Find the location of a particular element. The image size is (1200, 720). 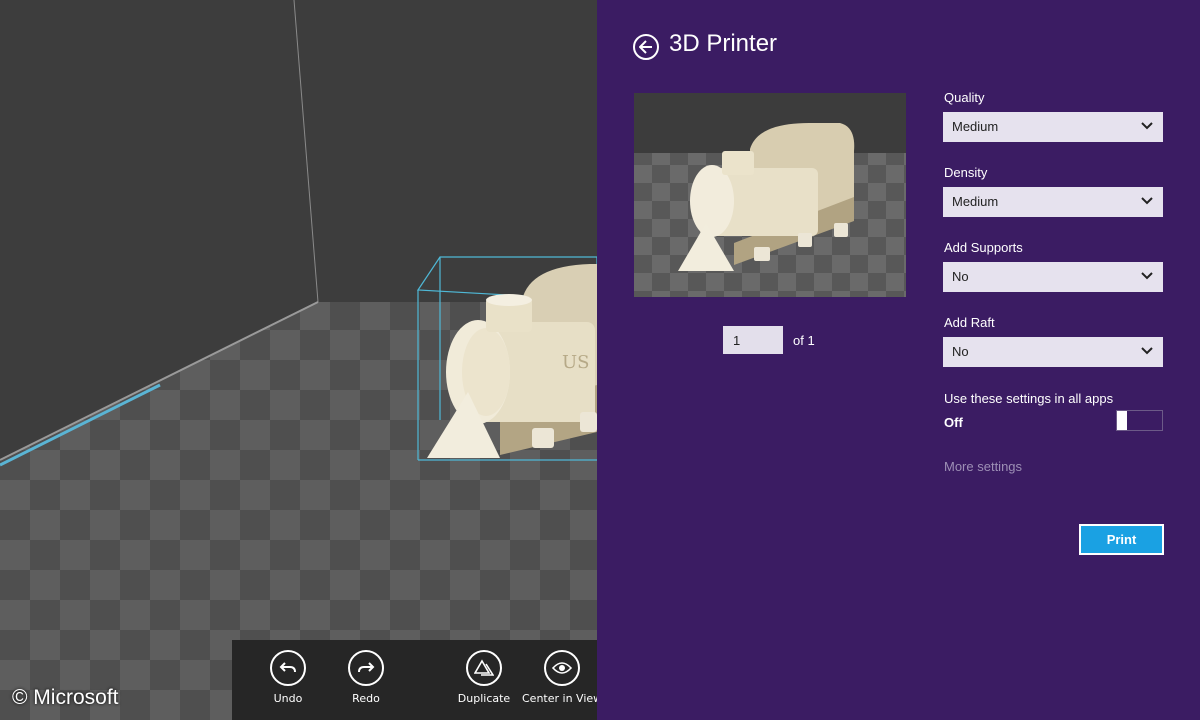

page-count-label: of 1 is located at coordinates (804, 340).